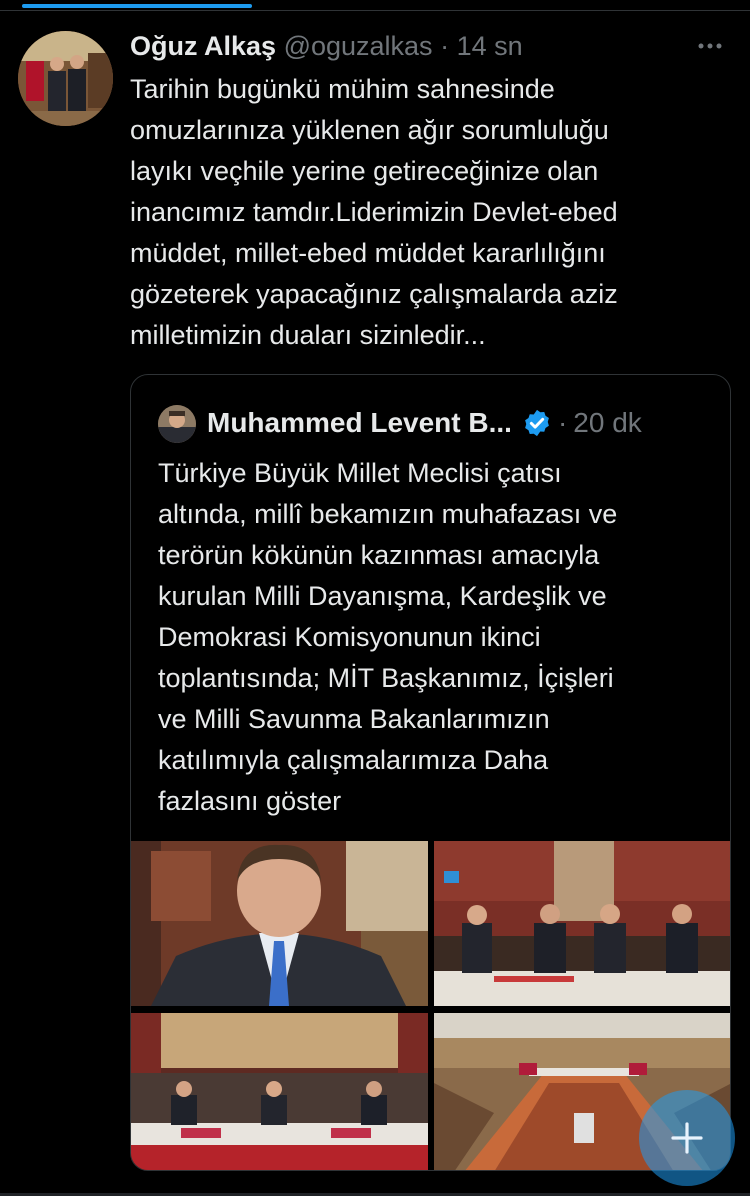 The image size is (750, 1196). What do you see at coordinates (379, 555) in the screenshot?
I see `quoted-text-line: terörün kökünün kazınması amacıyla` at bounding box center [379, 555].